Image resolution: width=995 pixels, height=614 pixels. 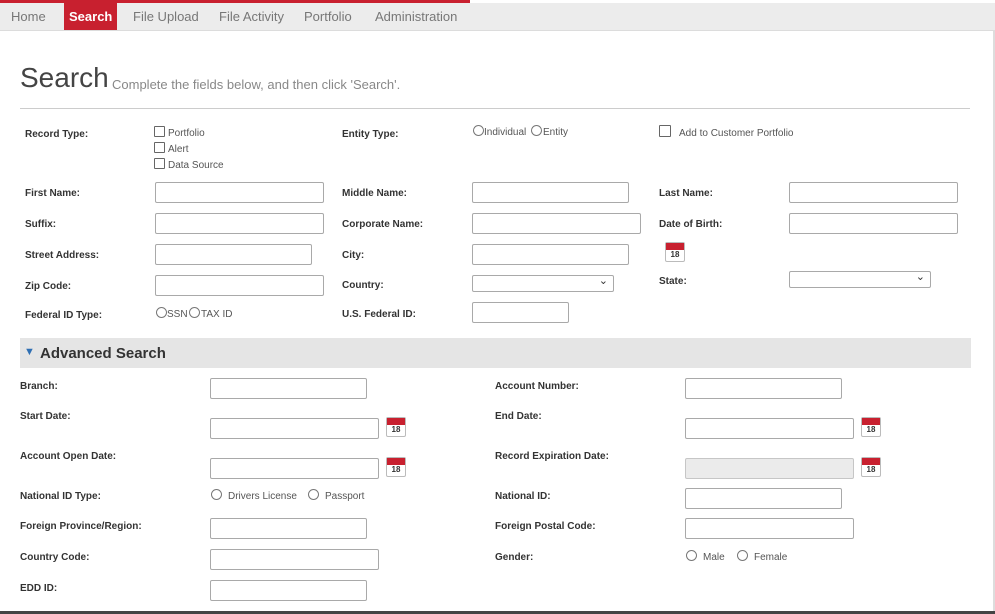 I want to click on gender-male-radio, so click(x=691, y=555).